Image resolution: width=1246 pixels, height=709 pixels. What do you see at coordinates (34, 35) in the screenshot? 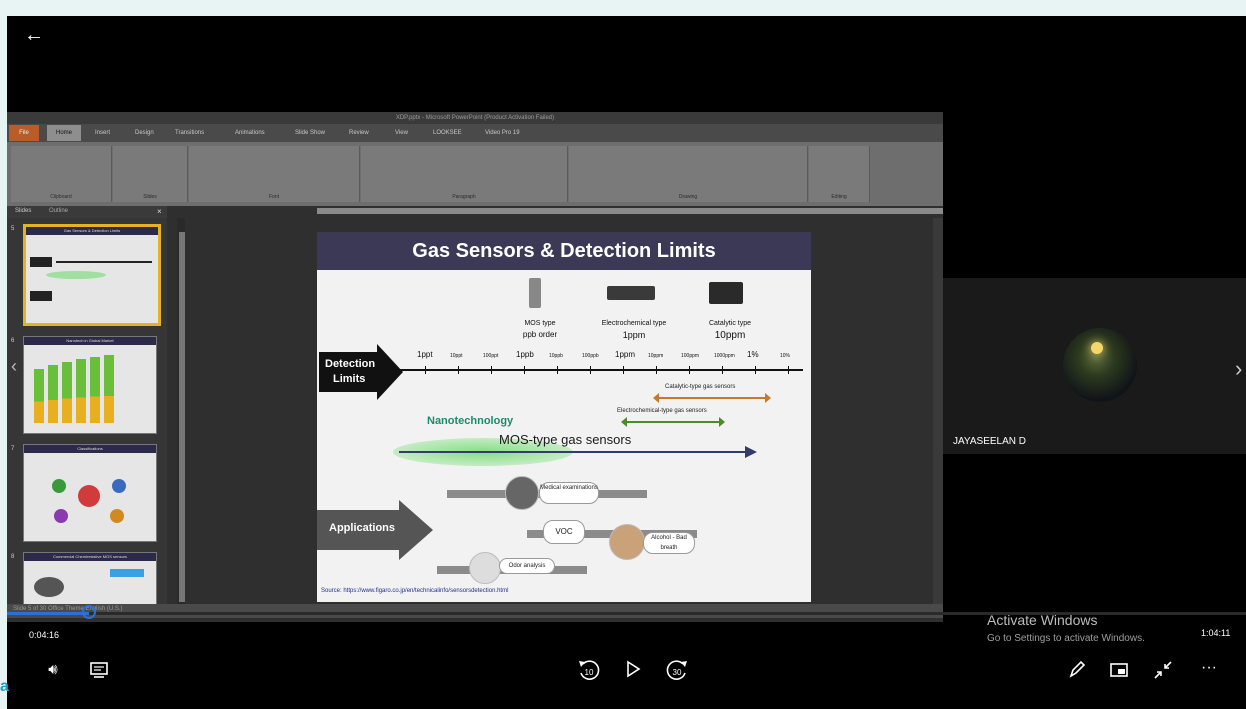
I see `back-arrow-icon: ←` at bounding box center [34, 35].